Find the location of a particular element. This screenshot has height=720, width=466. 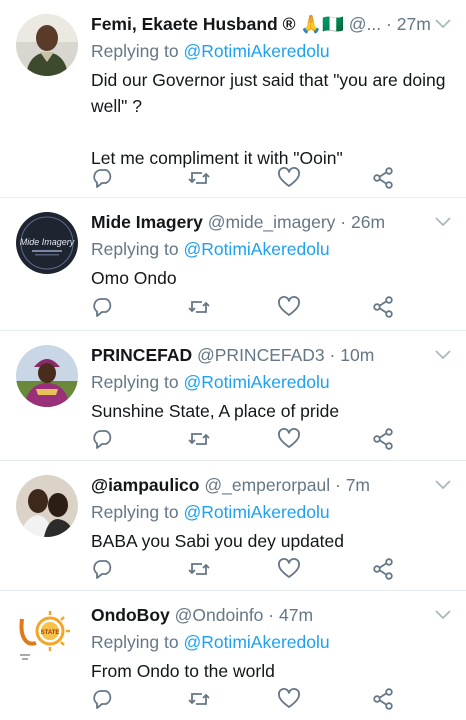

tweet-text: Sunshine State, A place of pride is located at coordinates (270, 411).